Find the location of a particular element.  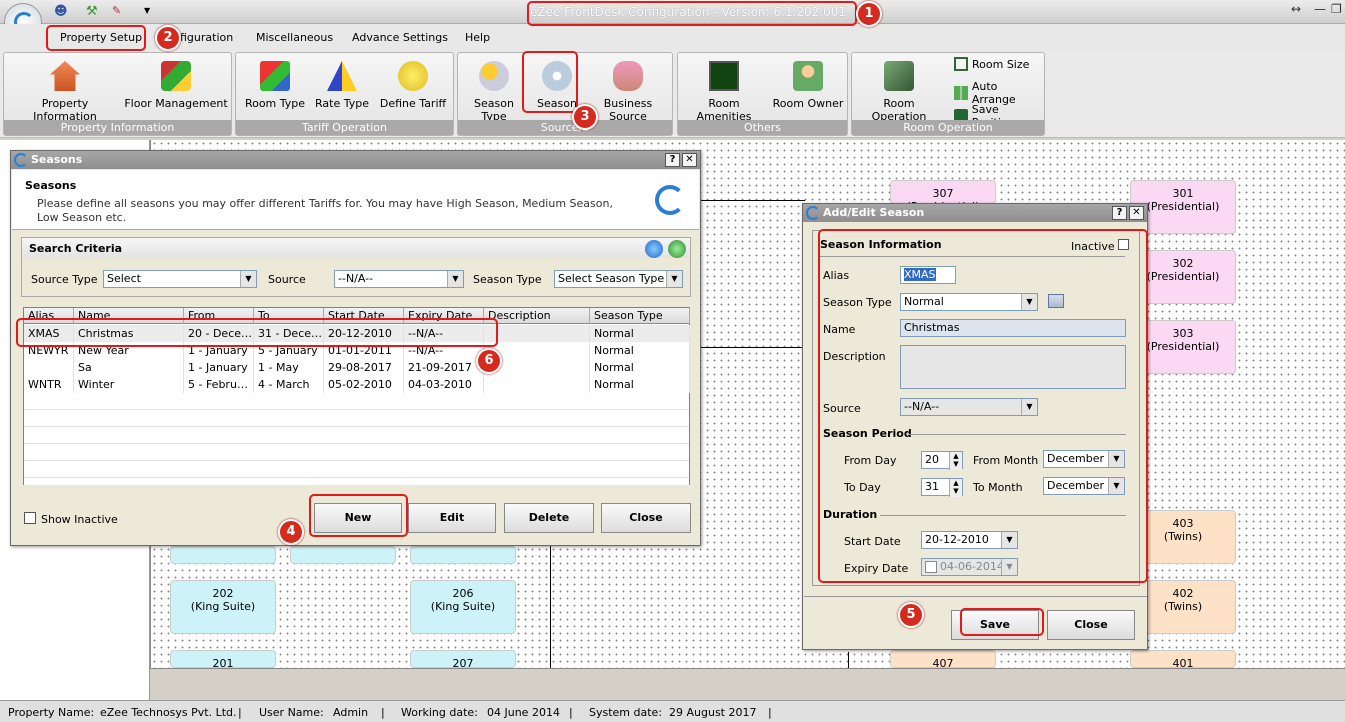

source-select: --N/A-- is located at coordinates (399, 279).